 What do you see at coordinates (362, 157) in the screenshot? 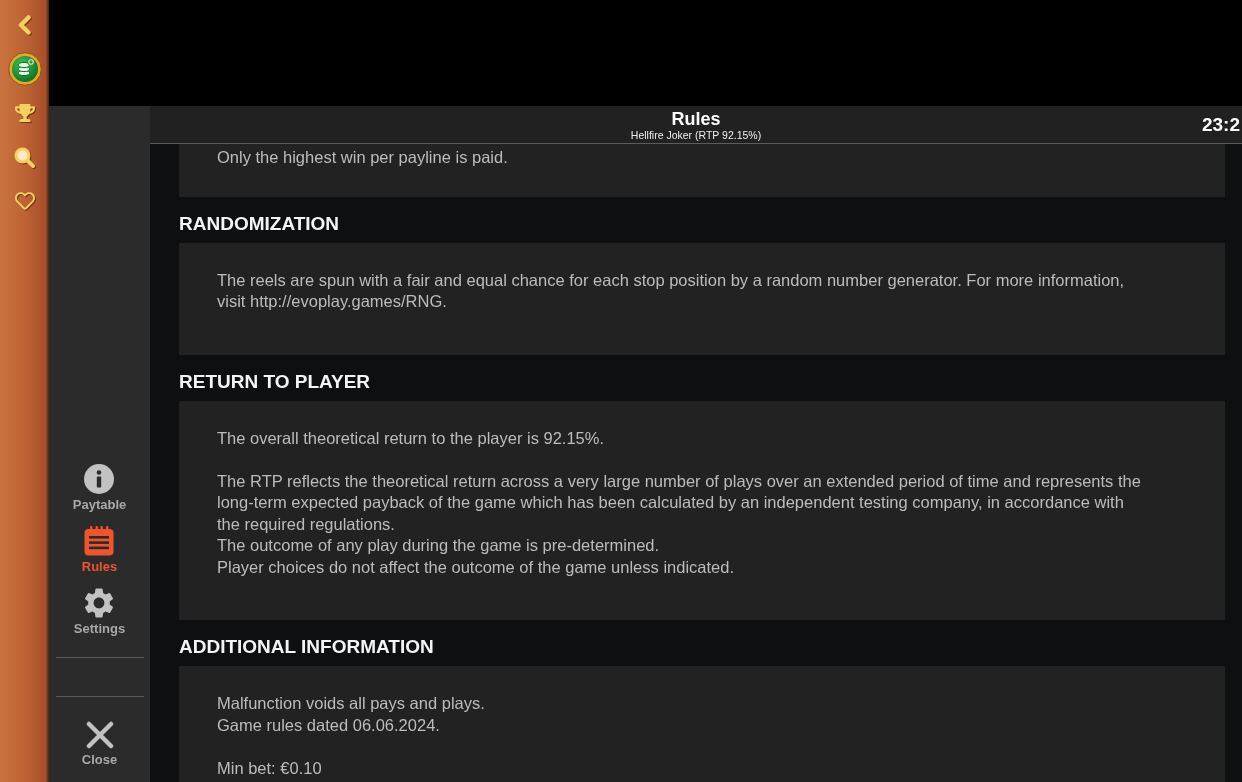
I see `paragraph: Only the highest win per payline is paid.` at bounding box center [362, 157].